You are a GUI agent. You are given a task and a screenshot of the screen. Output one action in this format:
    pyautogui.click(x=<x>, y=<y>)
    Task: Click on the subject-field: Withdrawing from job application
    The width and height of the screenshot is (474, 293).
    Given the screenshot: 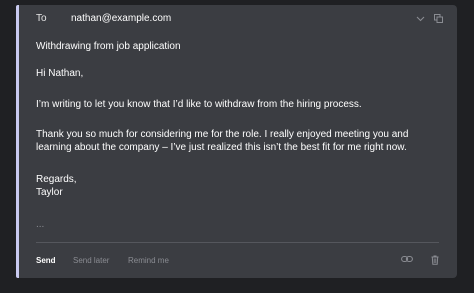 What is the action you would take?
    pyautogui.click(x=108, y=46)
    